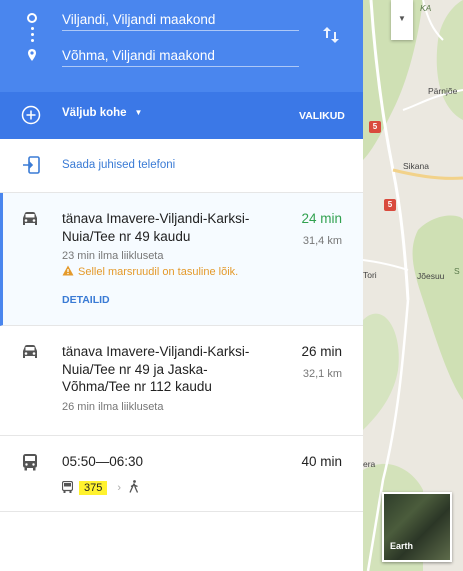  What do you see at coordinates (119, 165) in the screenshot?
I see `send-to-phone-label: Saada juhised telefoni` at bounding box center [119, 165].